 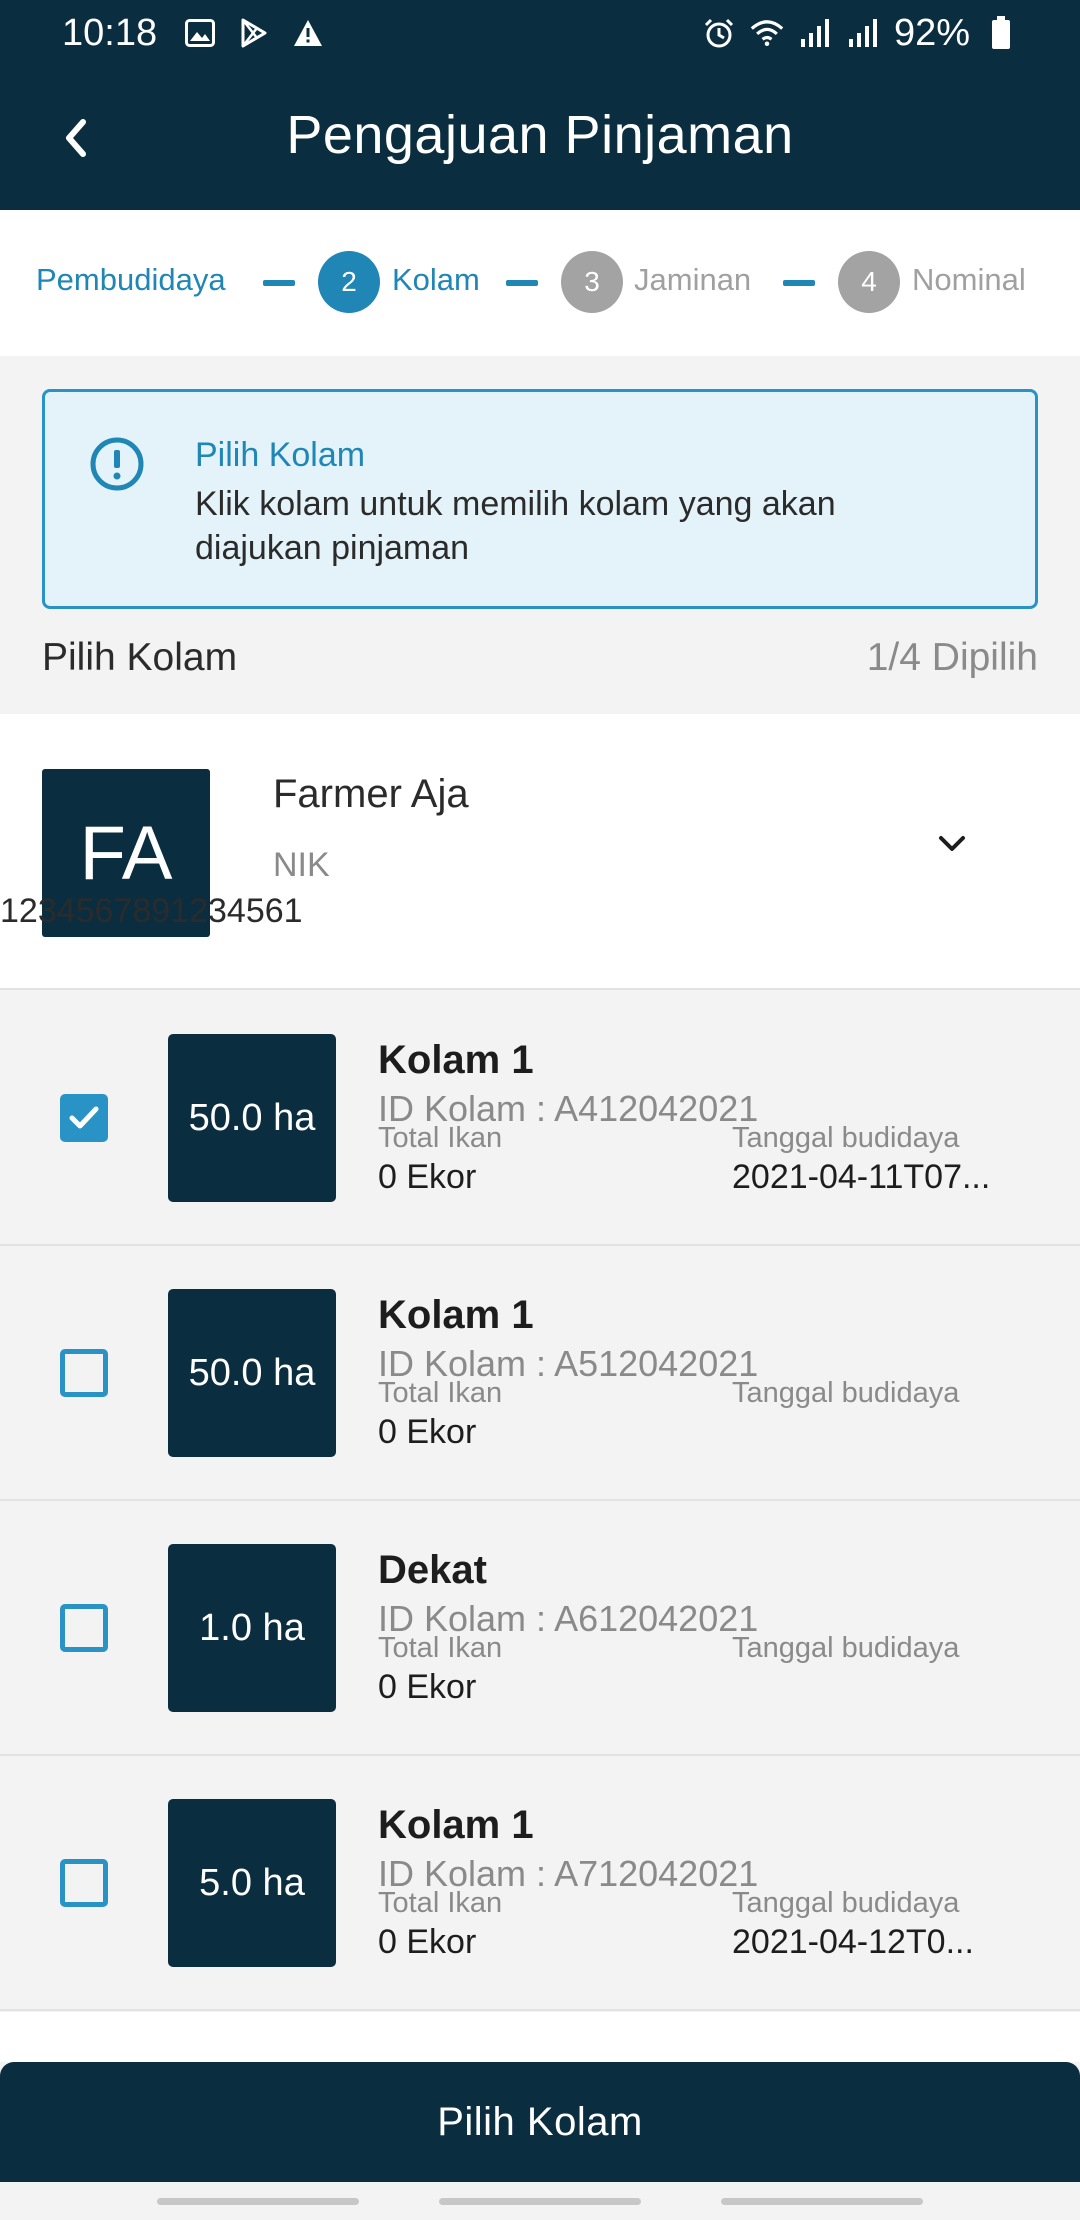 I want to click on step-number-4: 4, so click(x=869, y=282).